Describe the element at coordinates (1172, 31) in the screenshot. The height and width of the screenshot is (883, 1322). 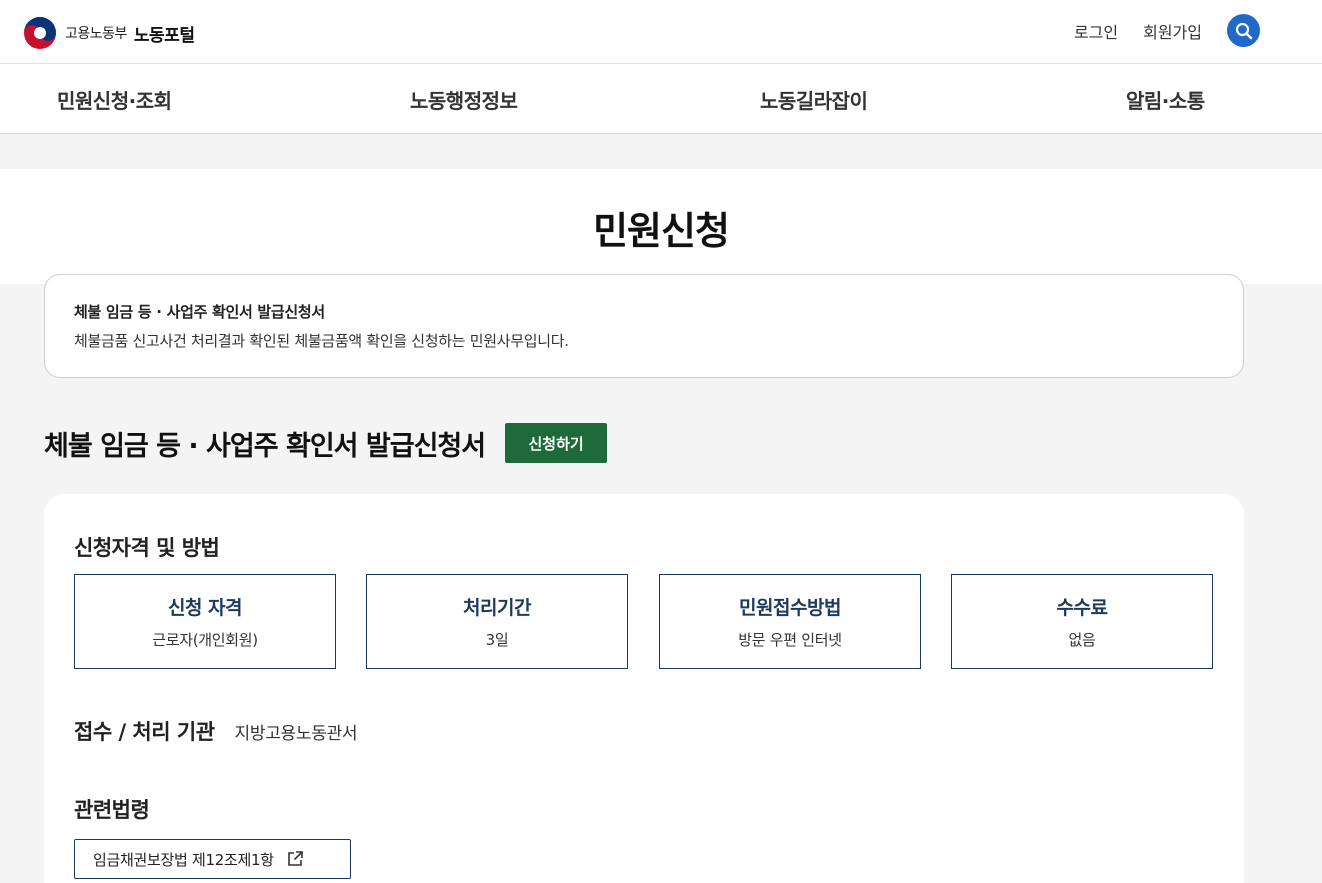
I see `signup-link: 회원가입` at that location.